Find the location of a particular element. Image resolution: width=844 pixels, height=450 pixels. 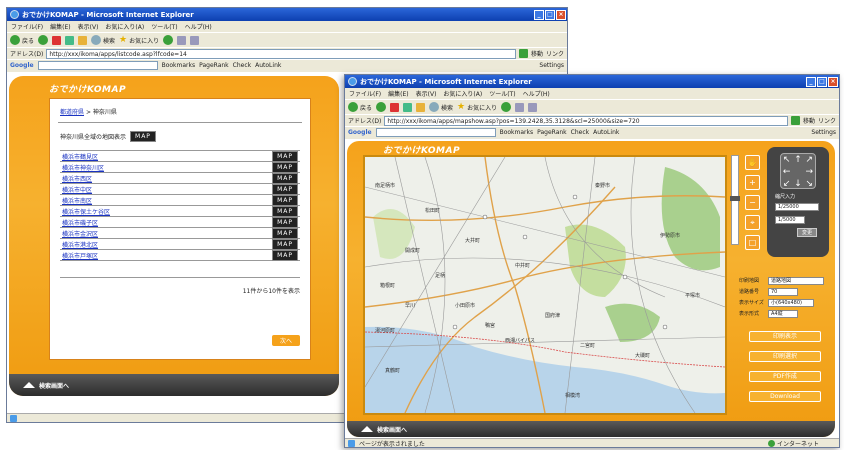

zoom-out-icon: − is located at coordinates (752, 202).